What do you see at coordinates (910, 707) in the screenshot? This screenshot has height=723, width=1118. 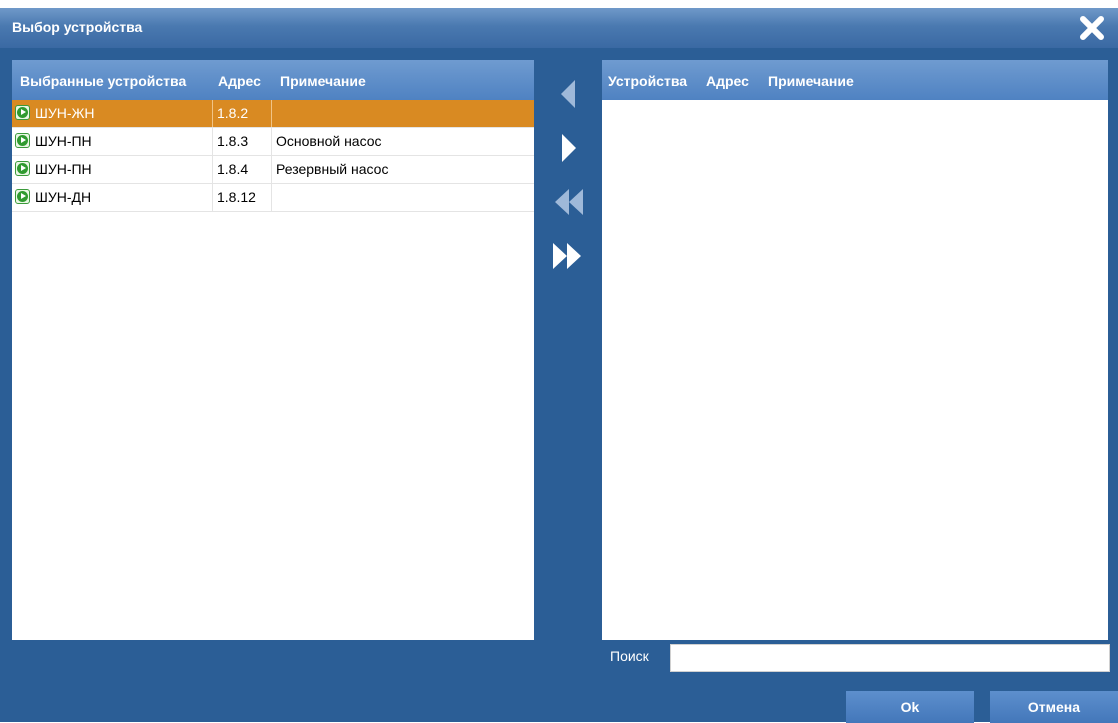 I see `ok-button: Ok` at bounding box center [910, 707].